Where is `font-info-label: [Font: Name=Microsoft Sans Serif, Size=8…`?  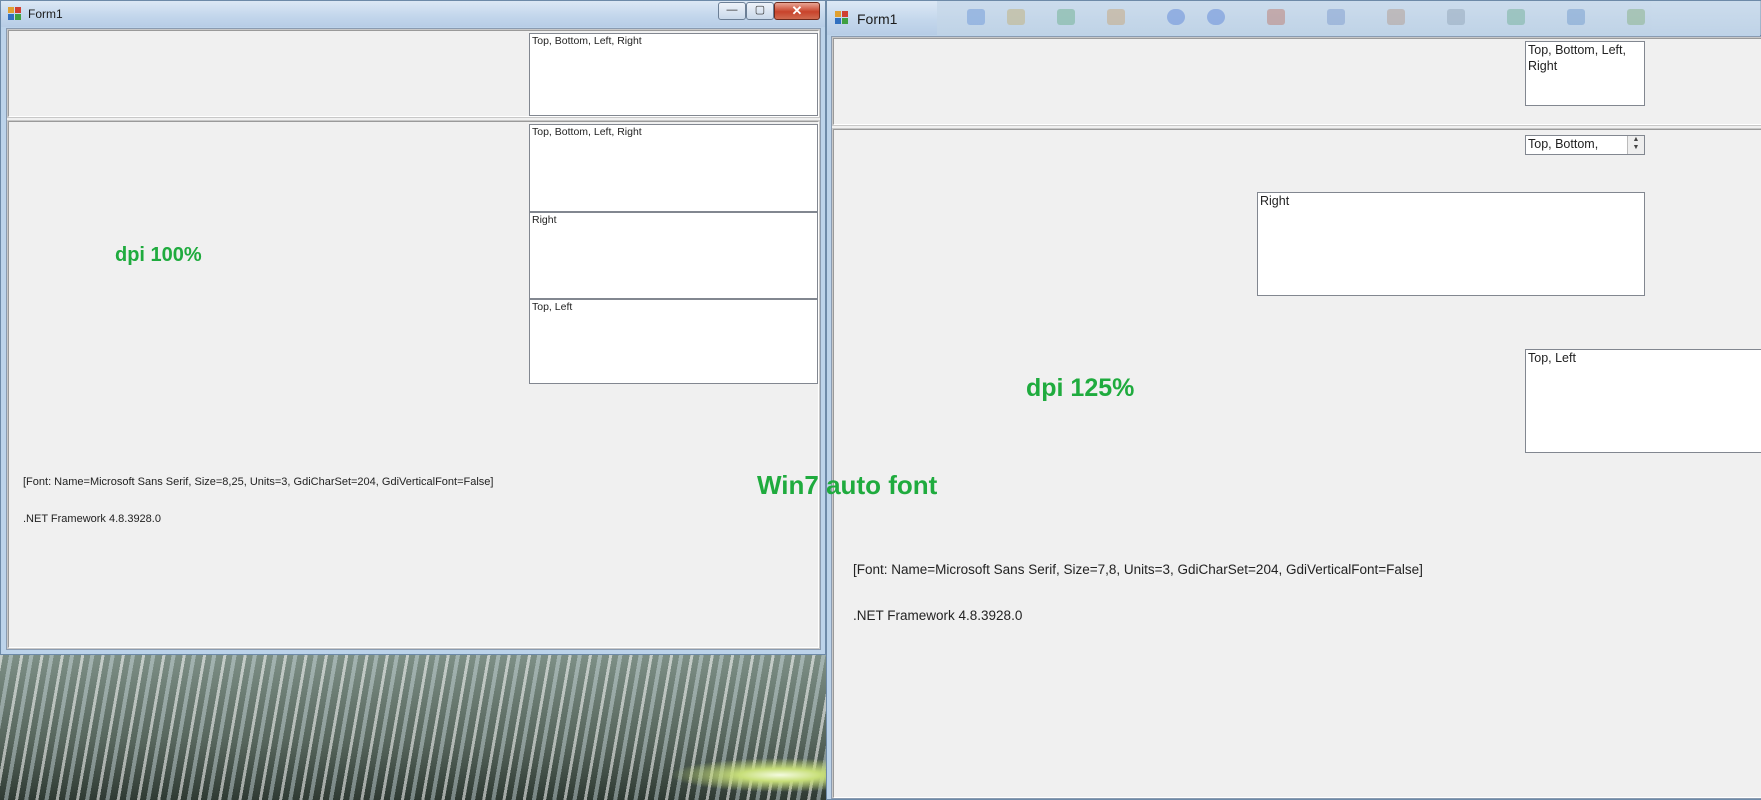
font-info-label: [Font: Name=Microsoft Sans Serif, Size=8… is located at coordinates (258, 482).